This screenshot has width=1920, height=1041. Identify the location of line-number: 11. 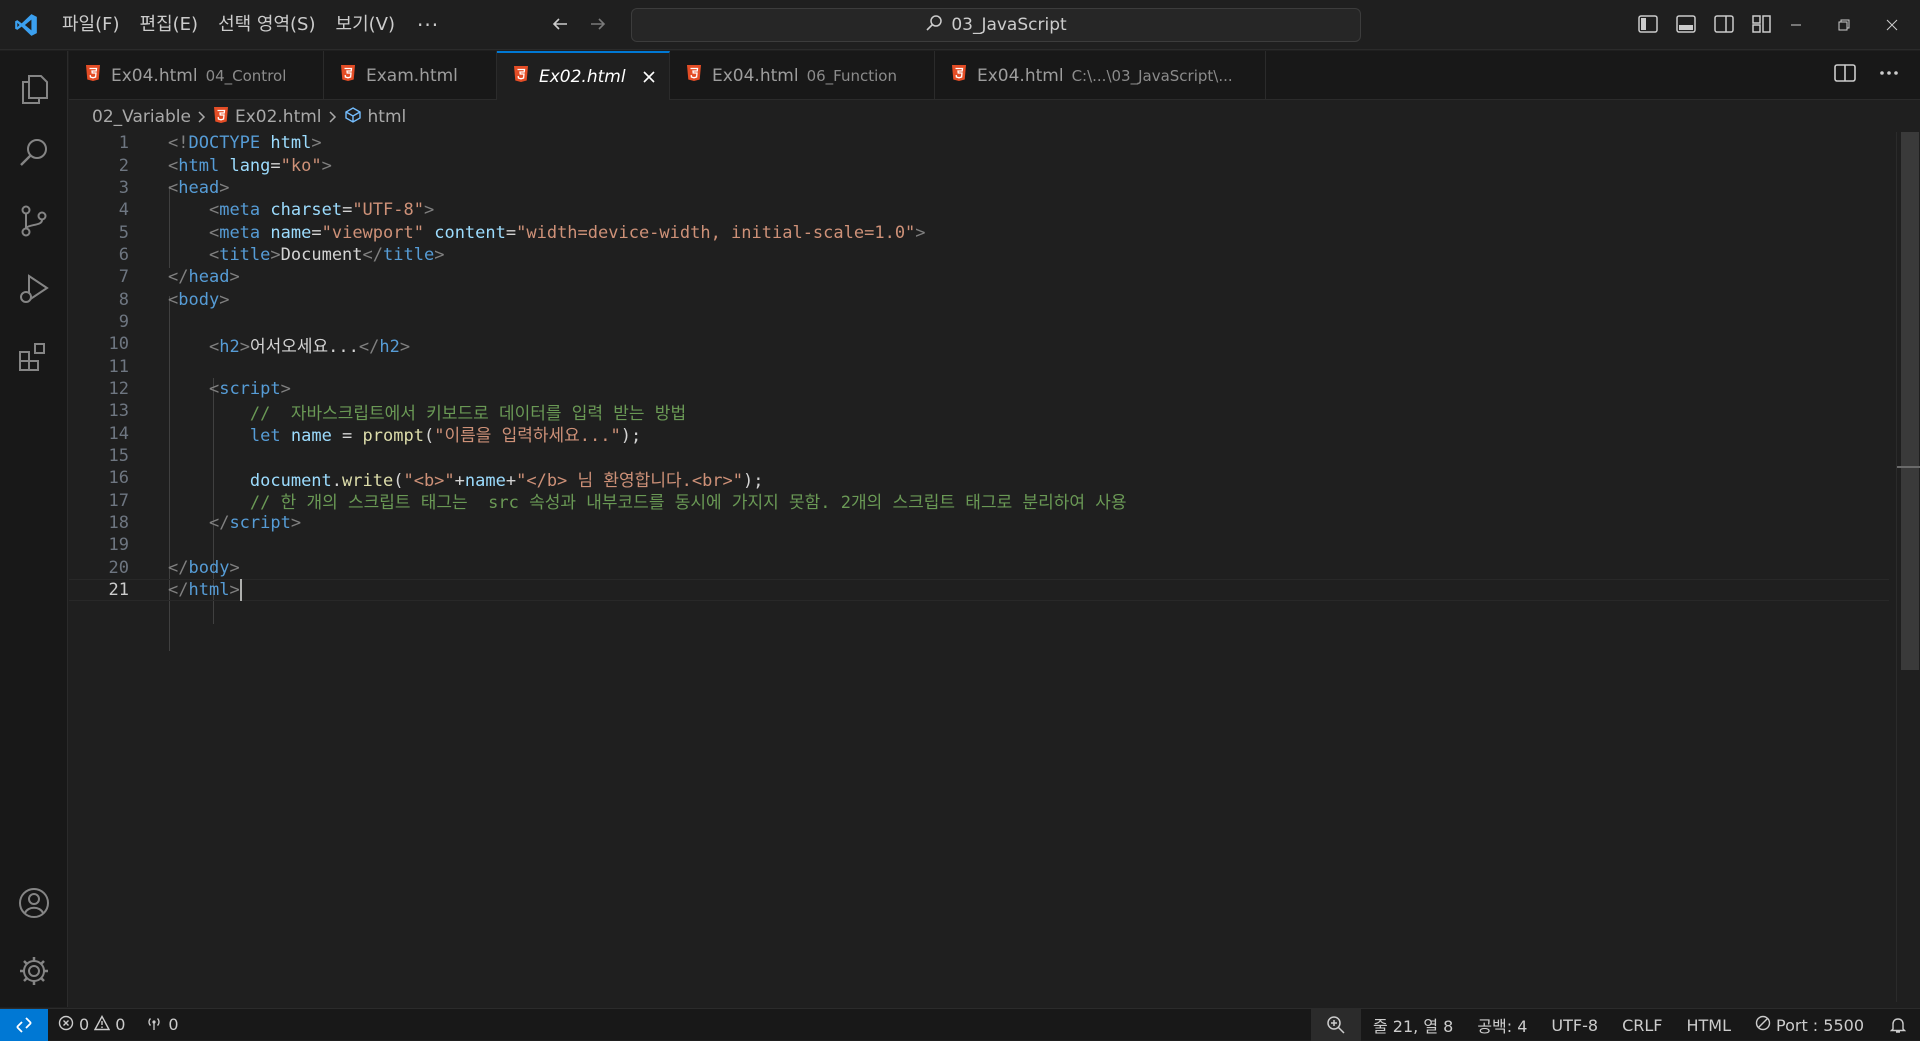
(118, 366).